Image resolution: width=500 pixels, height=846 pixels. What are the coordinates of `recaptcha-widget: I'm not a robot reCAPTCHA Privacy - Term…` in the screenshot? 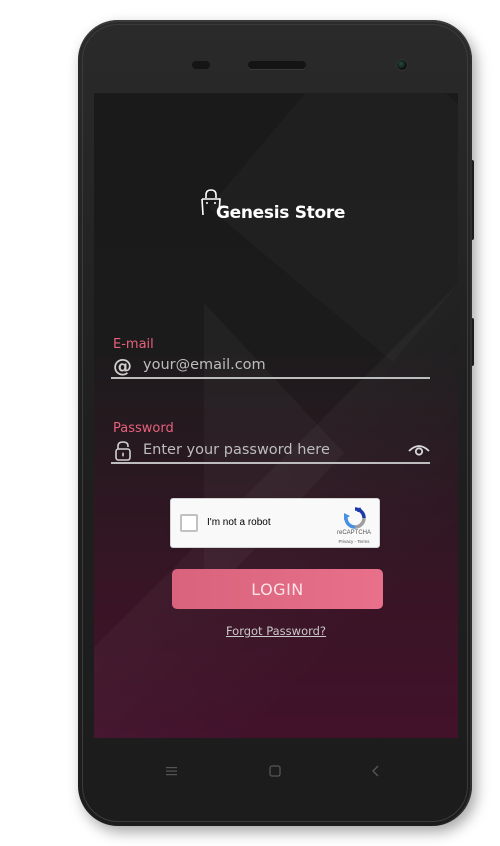 It's located at (275, 523).